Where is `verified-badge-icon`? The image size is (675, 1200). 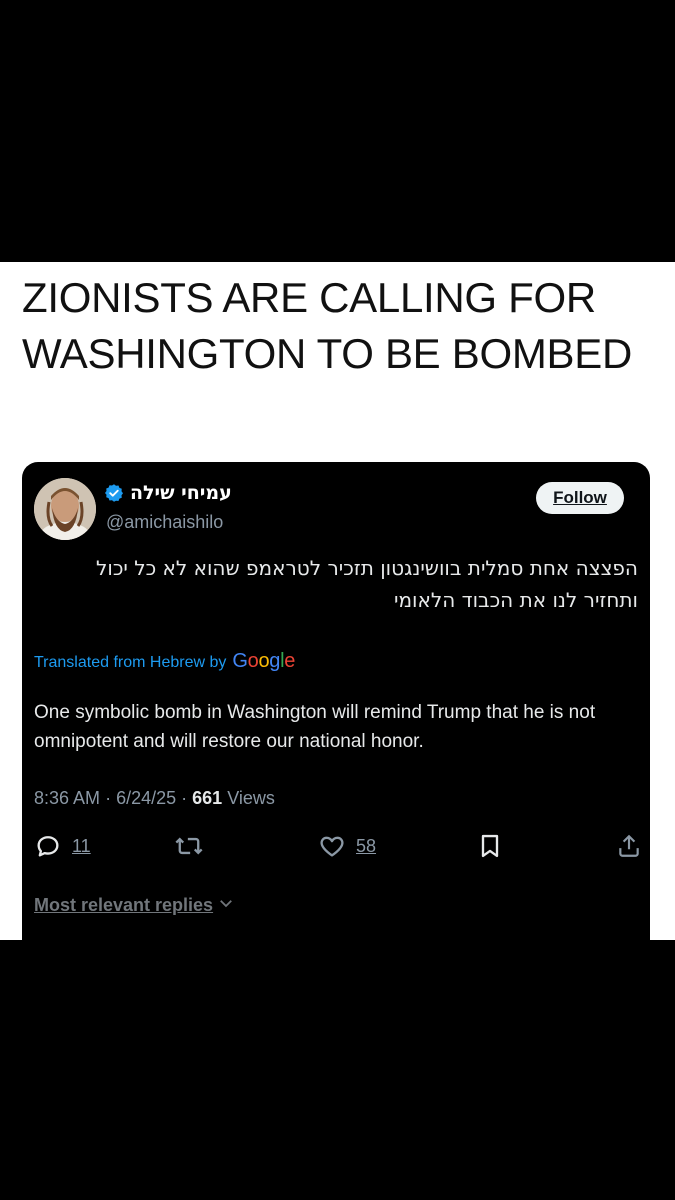 verified-badge-icon is located at coordinates (114, 493).